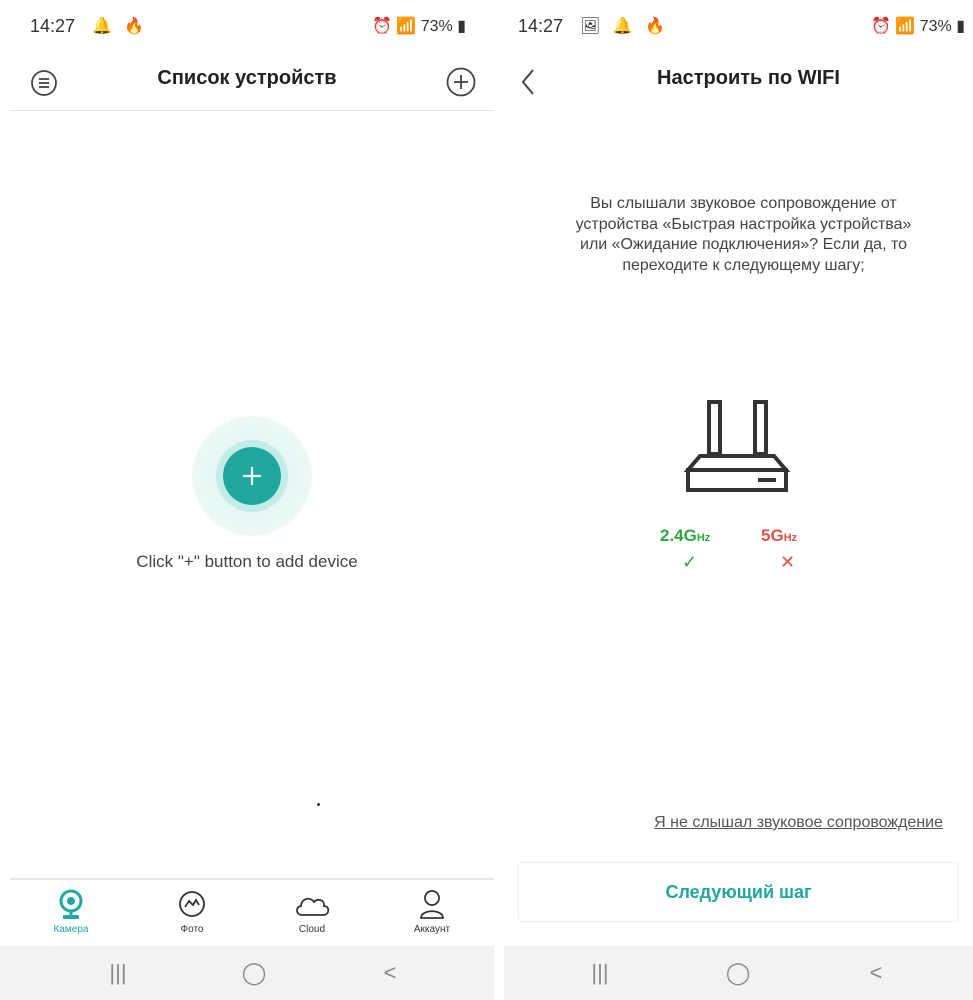  I want to click on next-step-button: Следующий шаг, so click(738, 892).